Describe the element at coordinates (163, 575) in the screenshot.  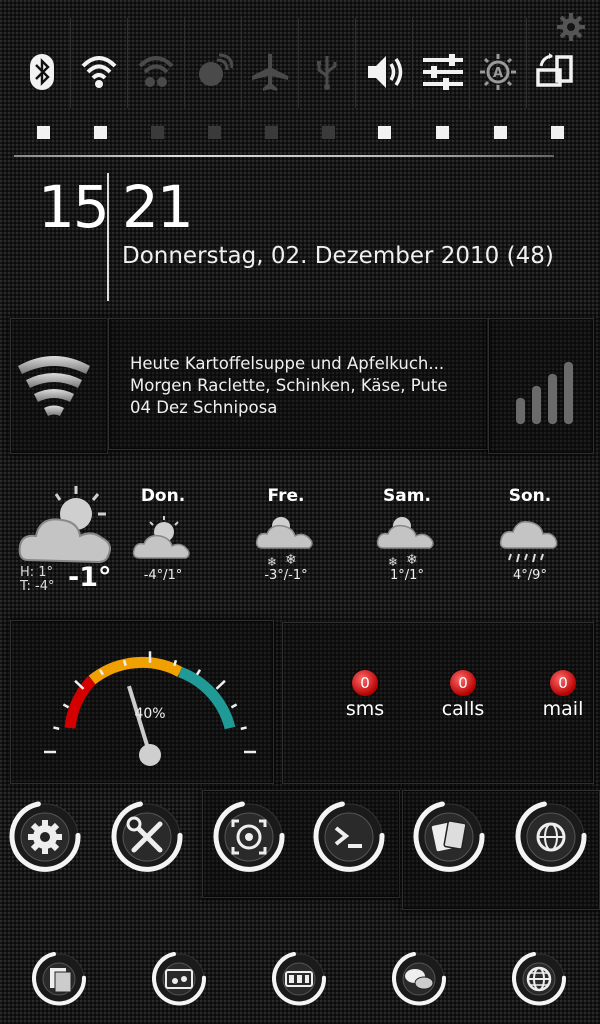
I see `forecast-temp: -4°/1°` at that location.